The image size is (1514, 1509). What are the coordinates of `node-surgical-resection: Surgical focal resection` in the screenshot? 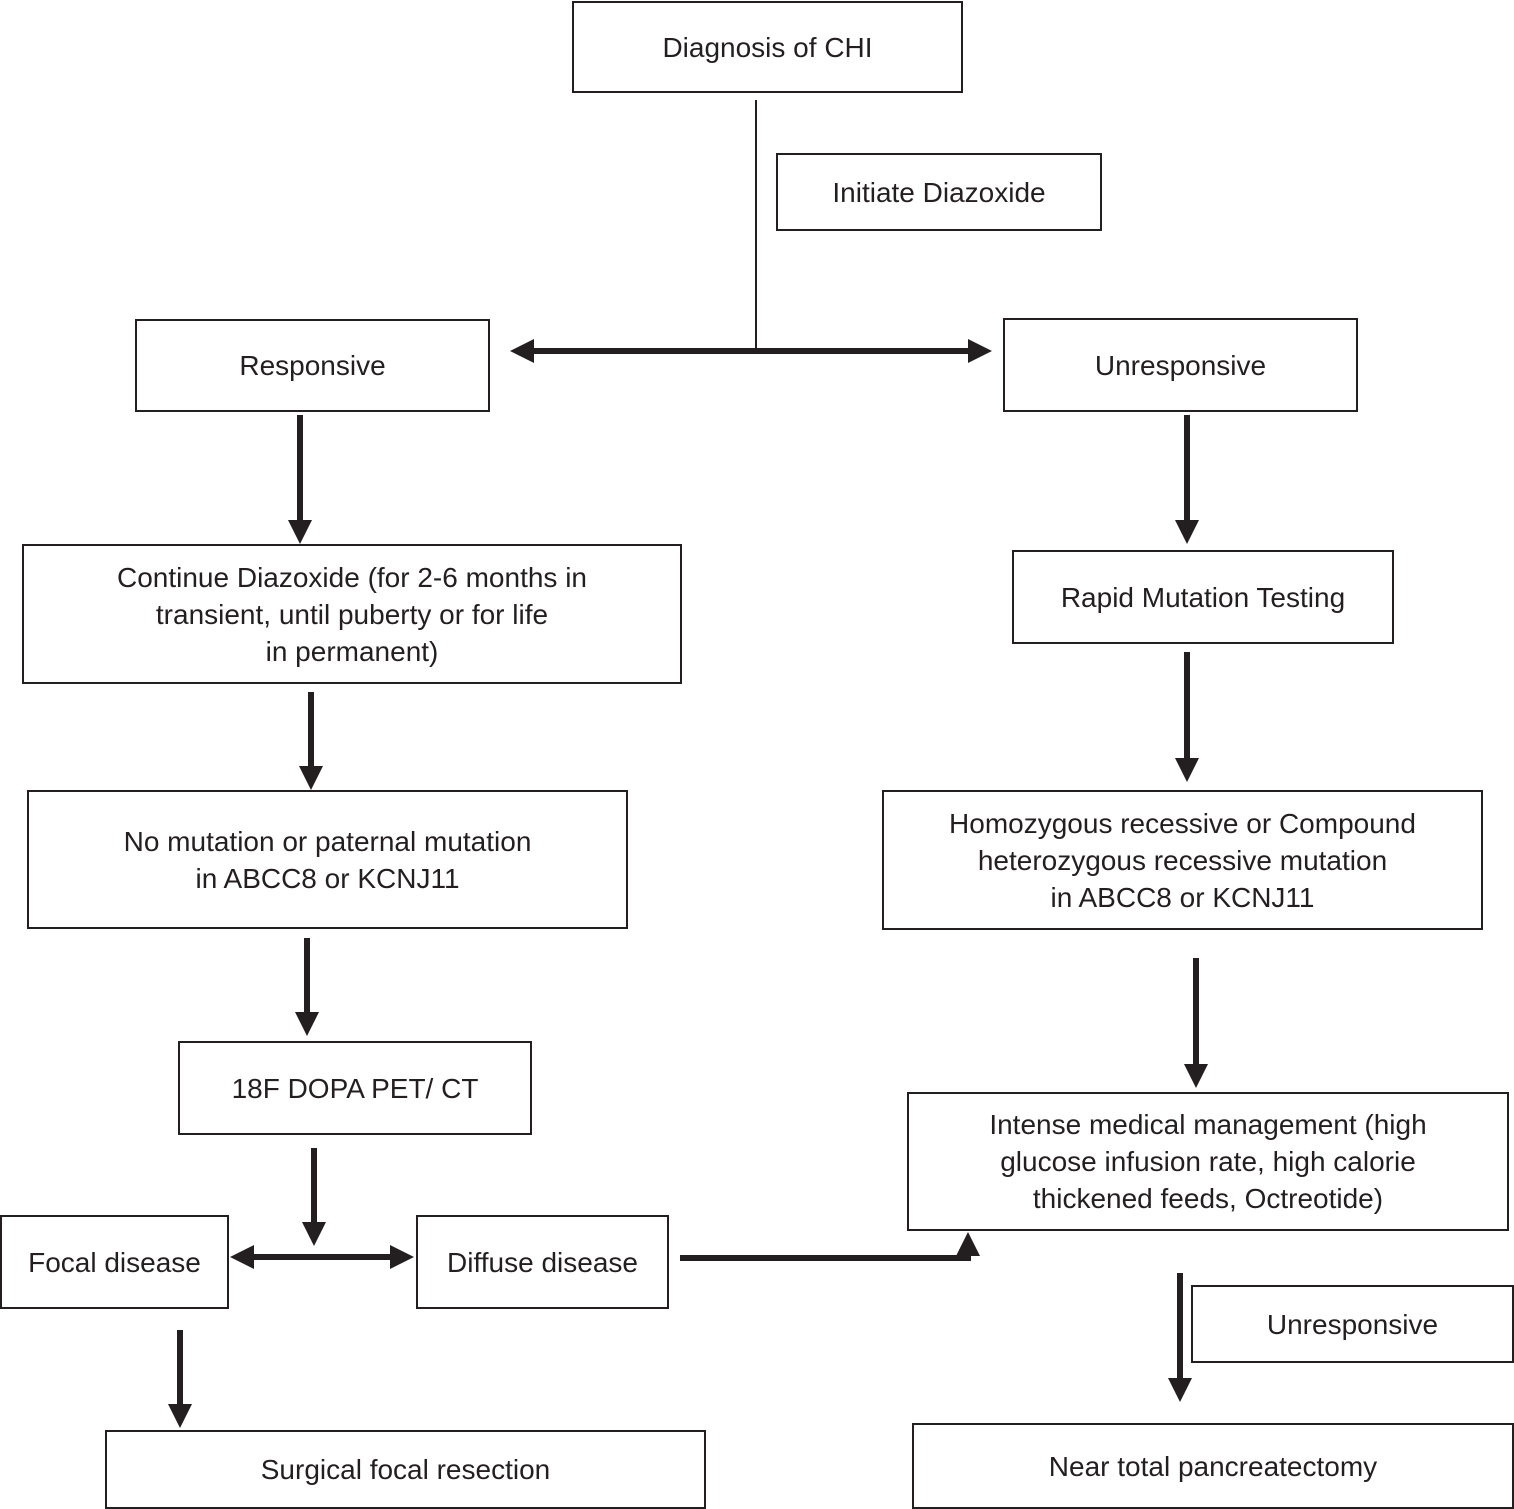 It's located at (405, 1469).